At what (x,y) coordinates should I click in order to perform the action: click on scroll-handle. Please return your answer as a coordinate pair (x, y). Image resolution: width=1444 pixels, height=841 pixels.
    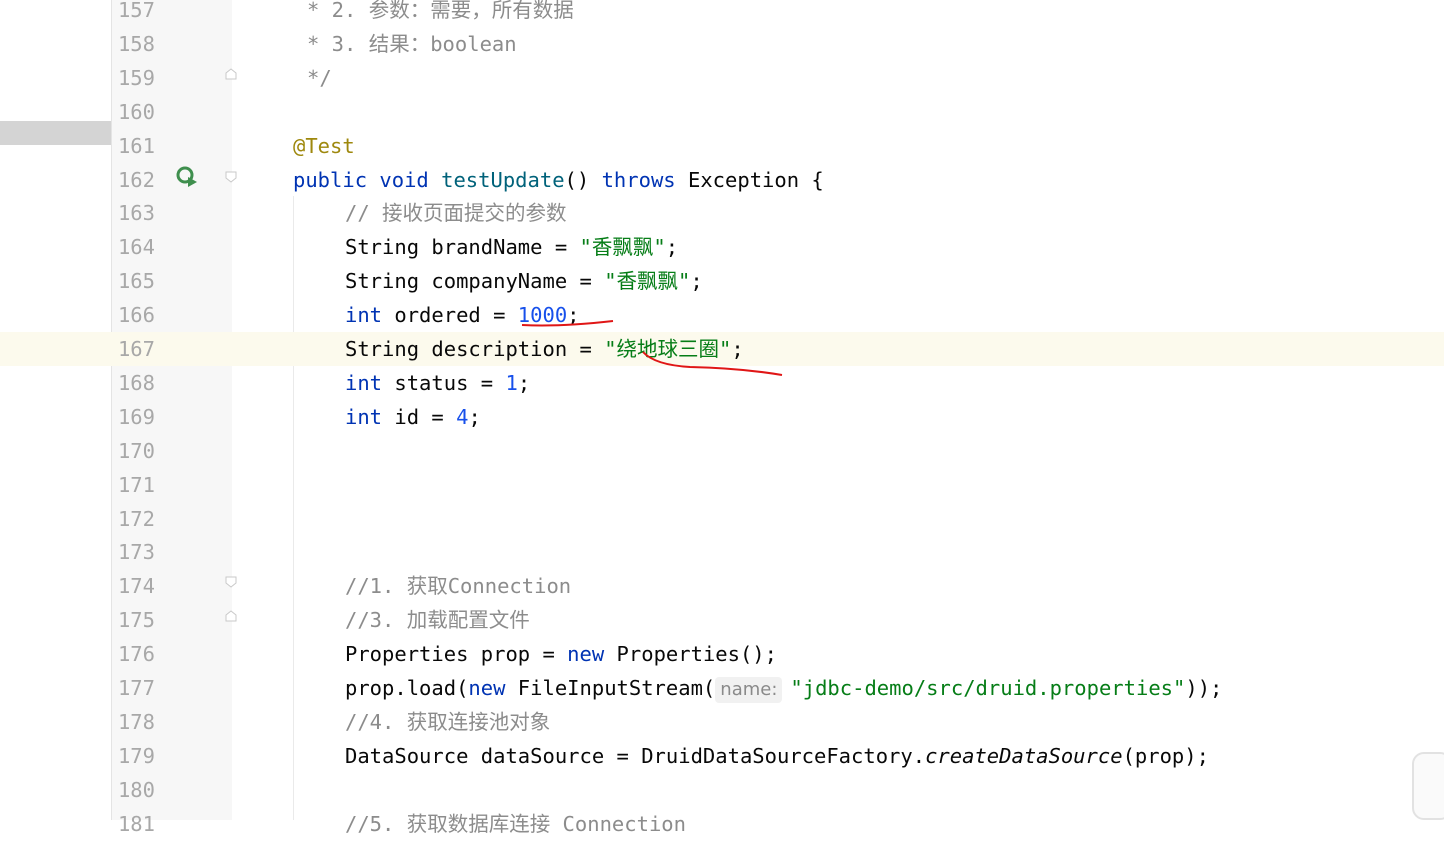
    Looking at the image, I should click on (1428, 786).